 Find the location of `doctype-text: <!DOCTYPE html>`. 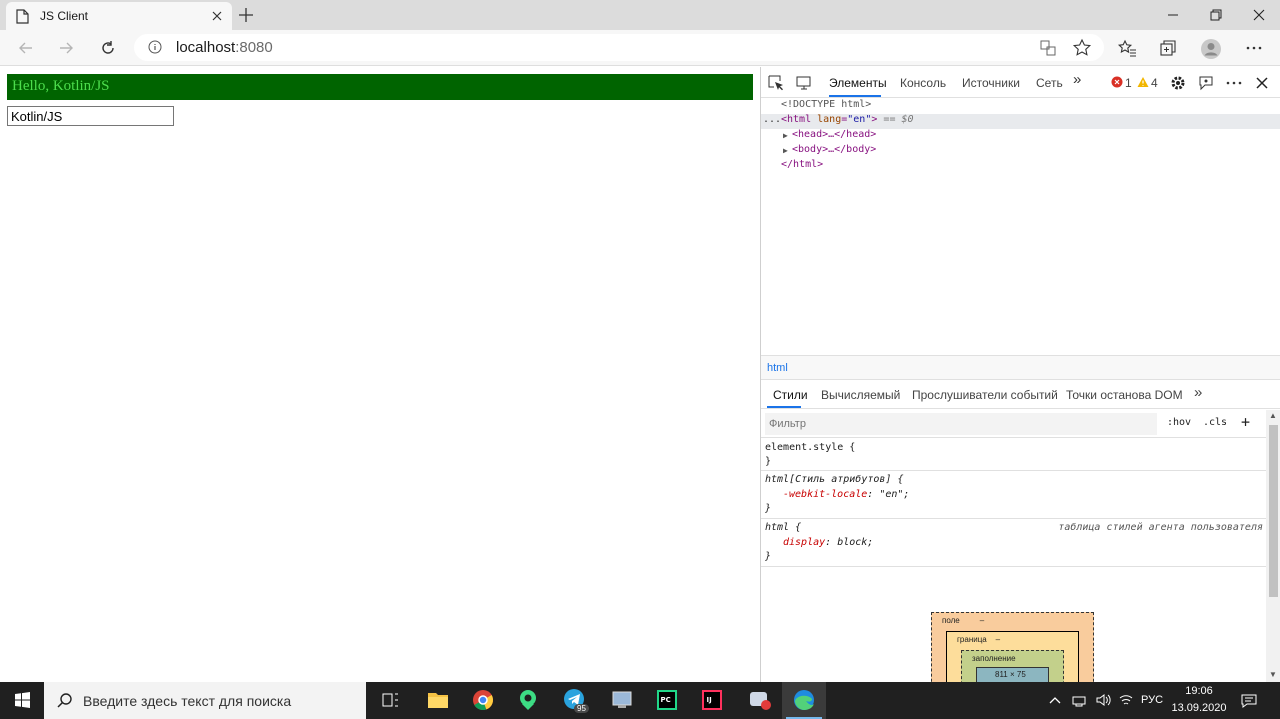

doctype-text: <!DOCTYPE html> is located at coordinates (826, 104).